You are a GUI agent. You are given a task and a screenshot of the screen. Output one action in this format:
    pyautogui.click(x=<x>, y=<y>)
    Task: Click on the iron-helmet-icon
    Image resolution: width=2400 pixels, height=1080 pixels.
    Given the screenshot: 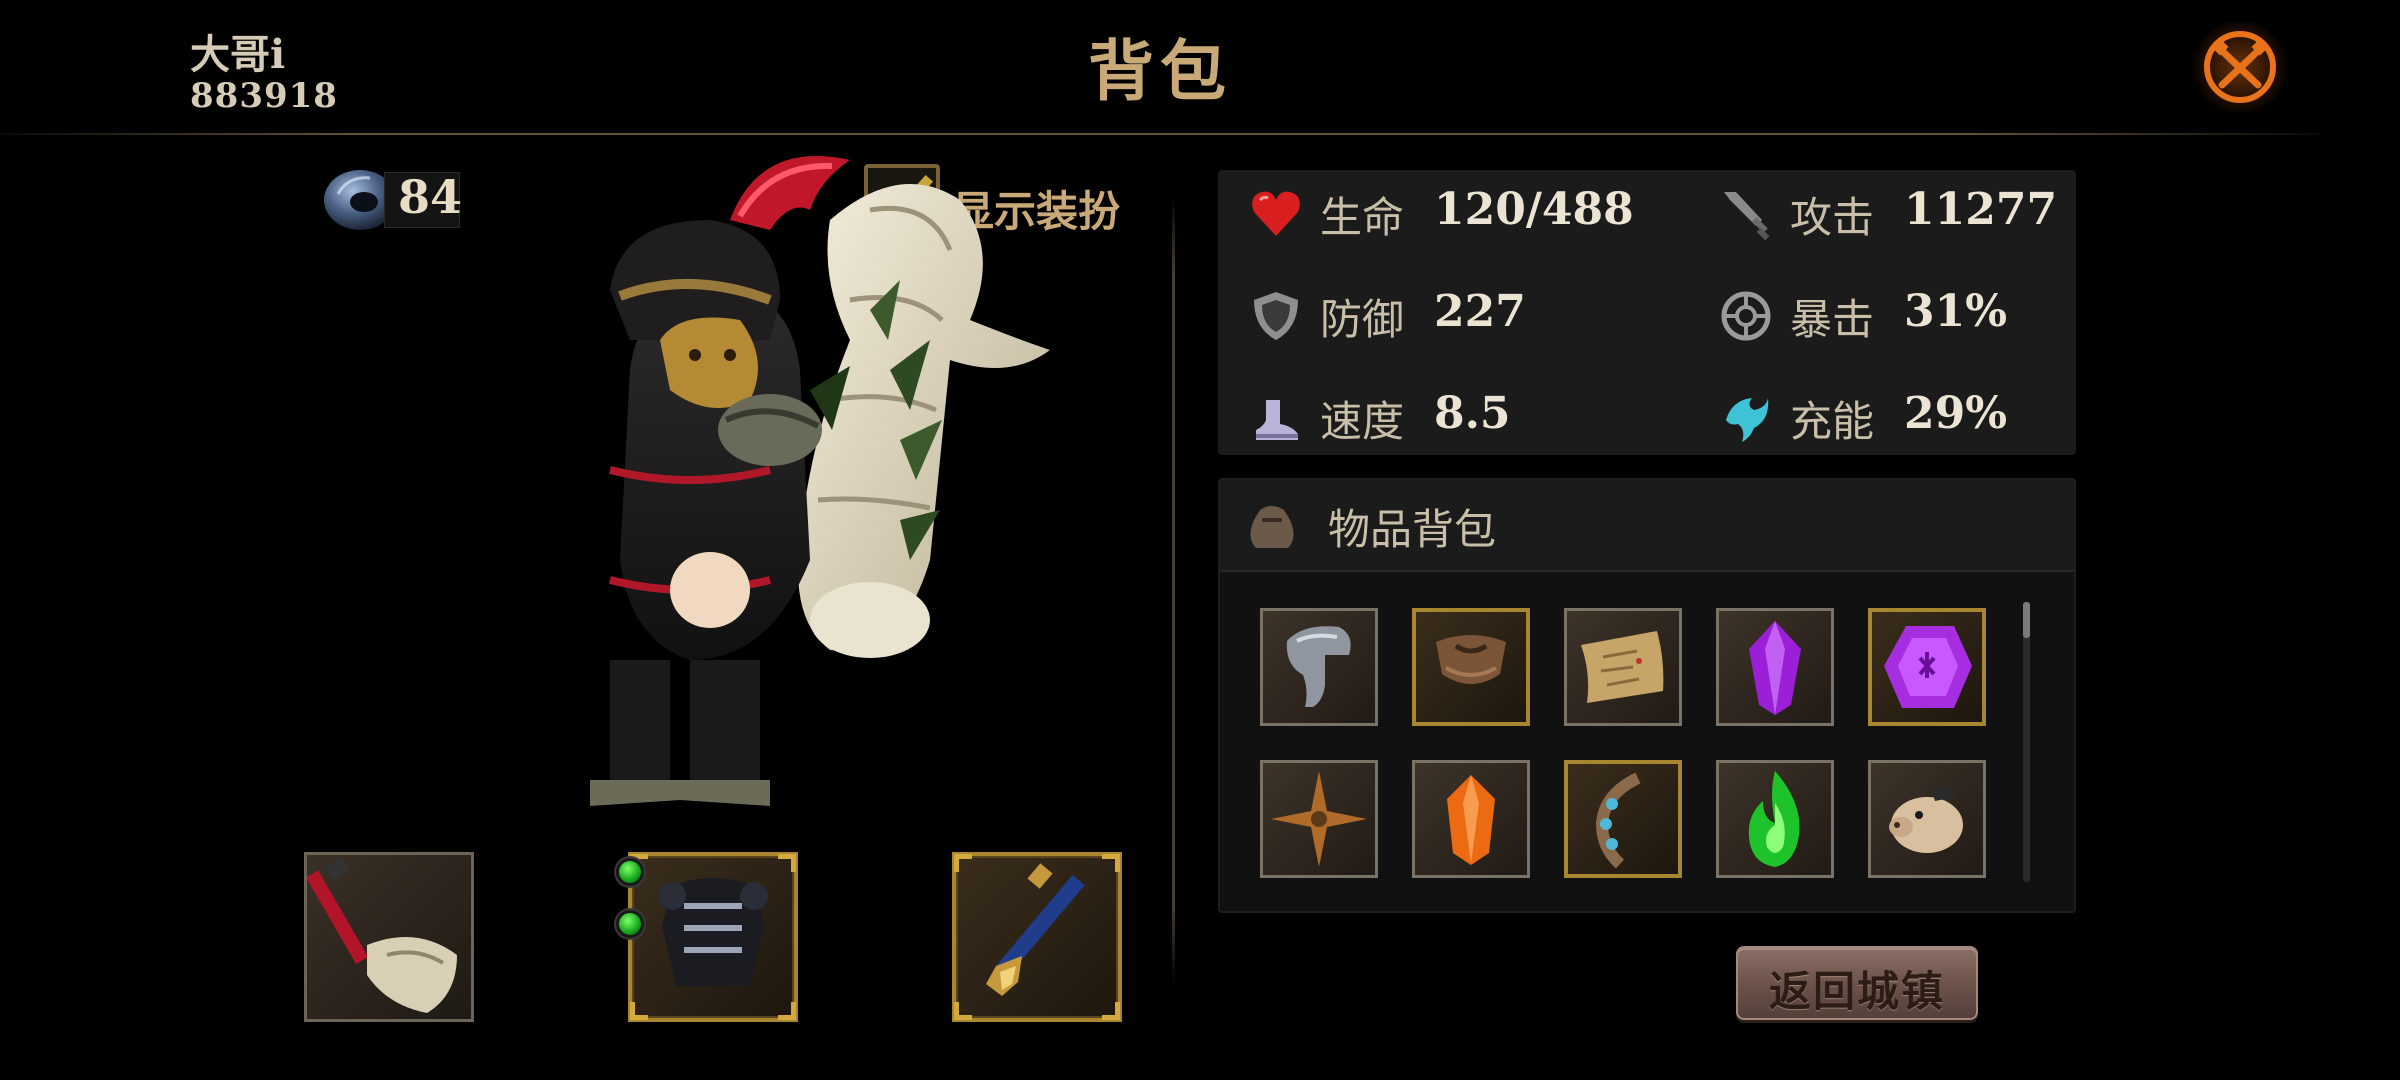 What is the action you would take?
    pyautogui.click(x=1318, y=666)
    